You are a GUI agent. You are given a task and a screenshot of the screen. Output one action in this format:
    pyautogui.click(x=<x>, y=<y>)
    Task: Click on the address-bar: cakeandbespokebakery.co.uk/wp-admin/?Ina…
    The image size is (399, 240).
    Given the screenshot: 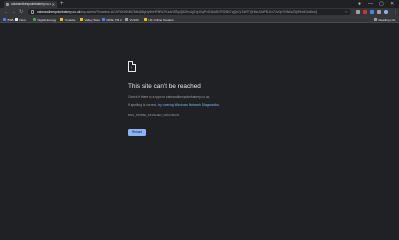 What is the action you would take?
    pyautogui.click(x=189, y=12)
    